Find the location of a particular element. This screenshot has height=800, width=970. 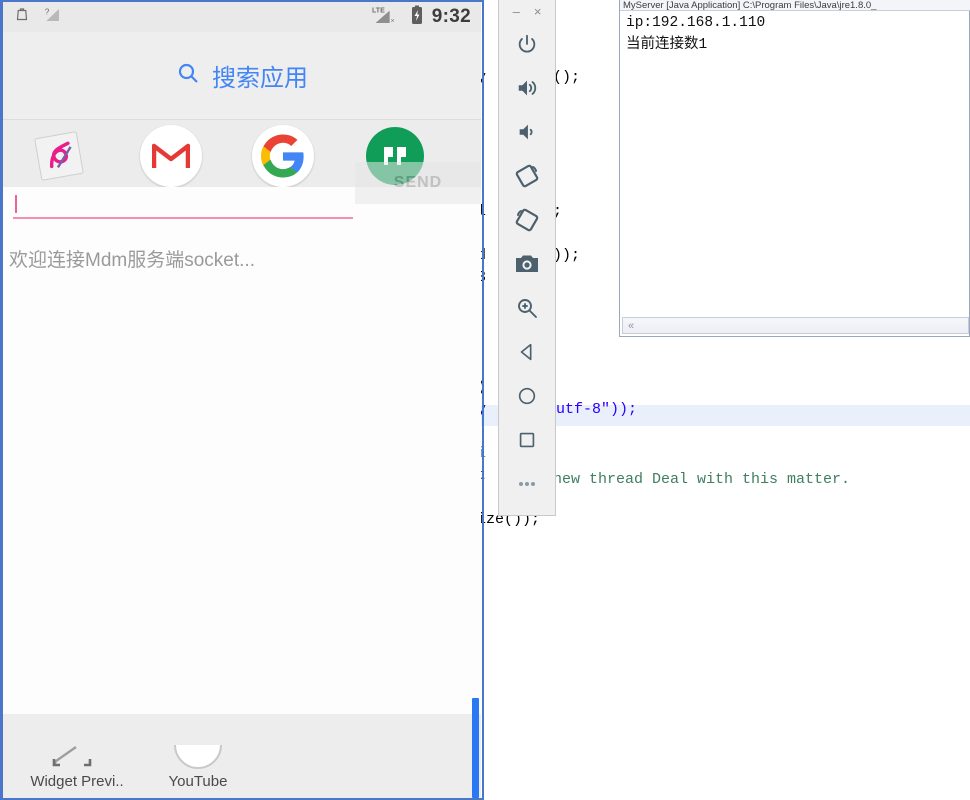

rotate-left-icon is located at coordinates (527, 176).